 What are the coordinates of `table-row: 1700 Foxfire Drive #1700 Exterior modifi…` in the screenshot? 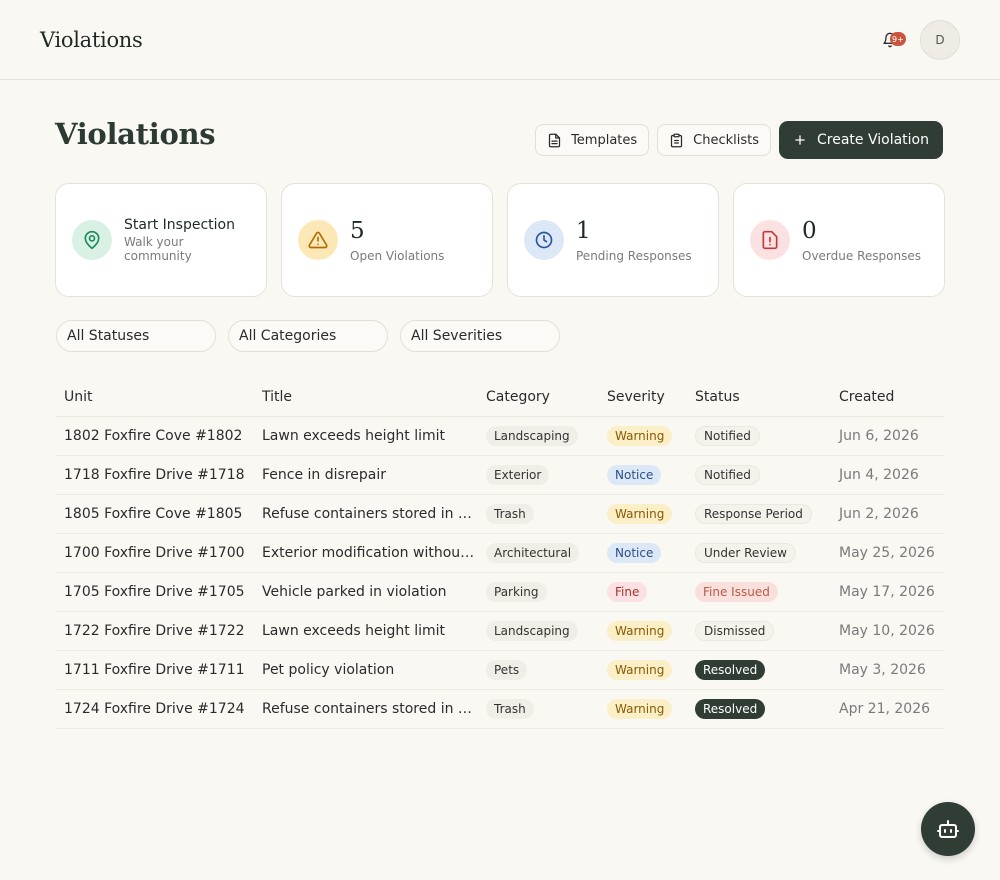 It's located at (500, 553).